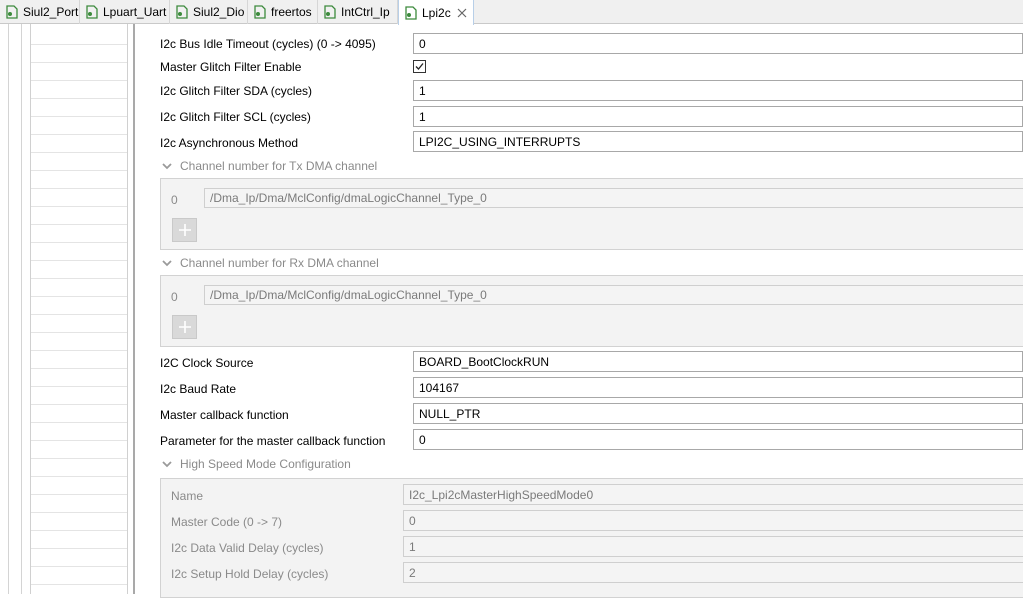  What do you see at coordinates (51, 12) in the screenshot?
I see `tab-label: Siul2_Port` at bounding box center [51, 12].